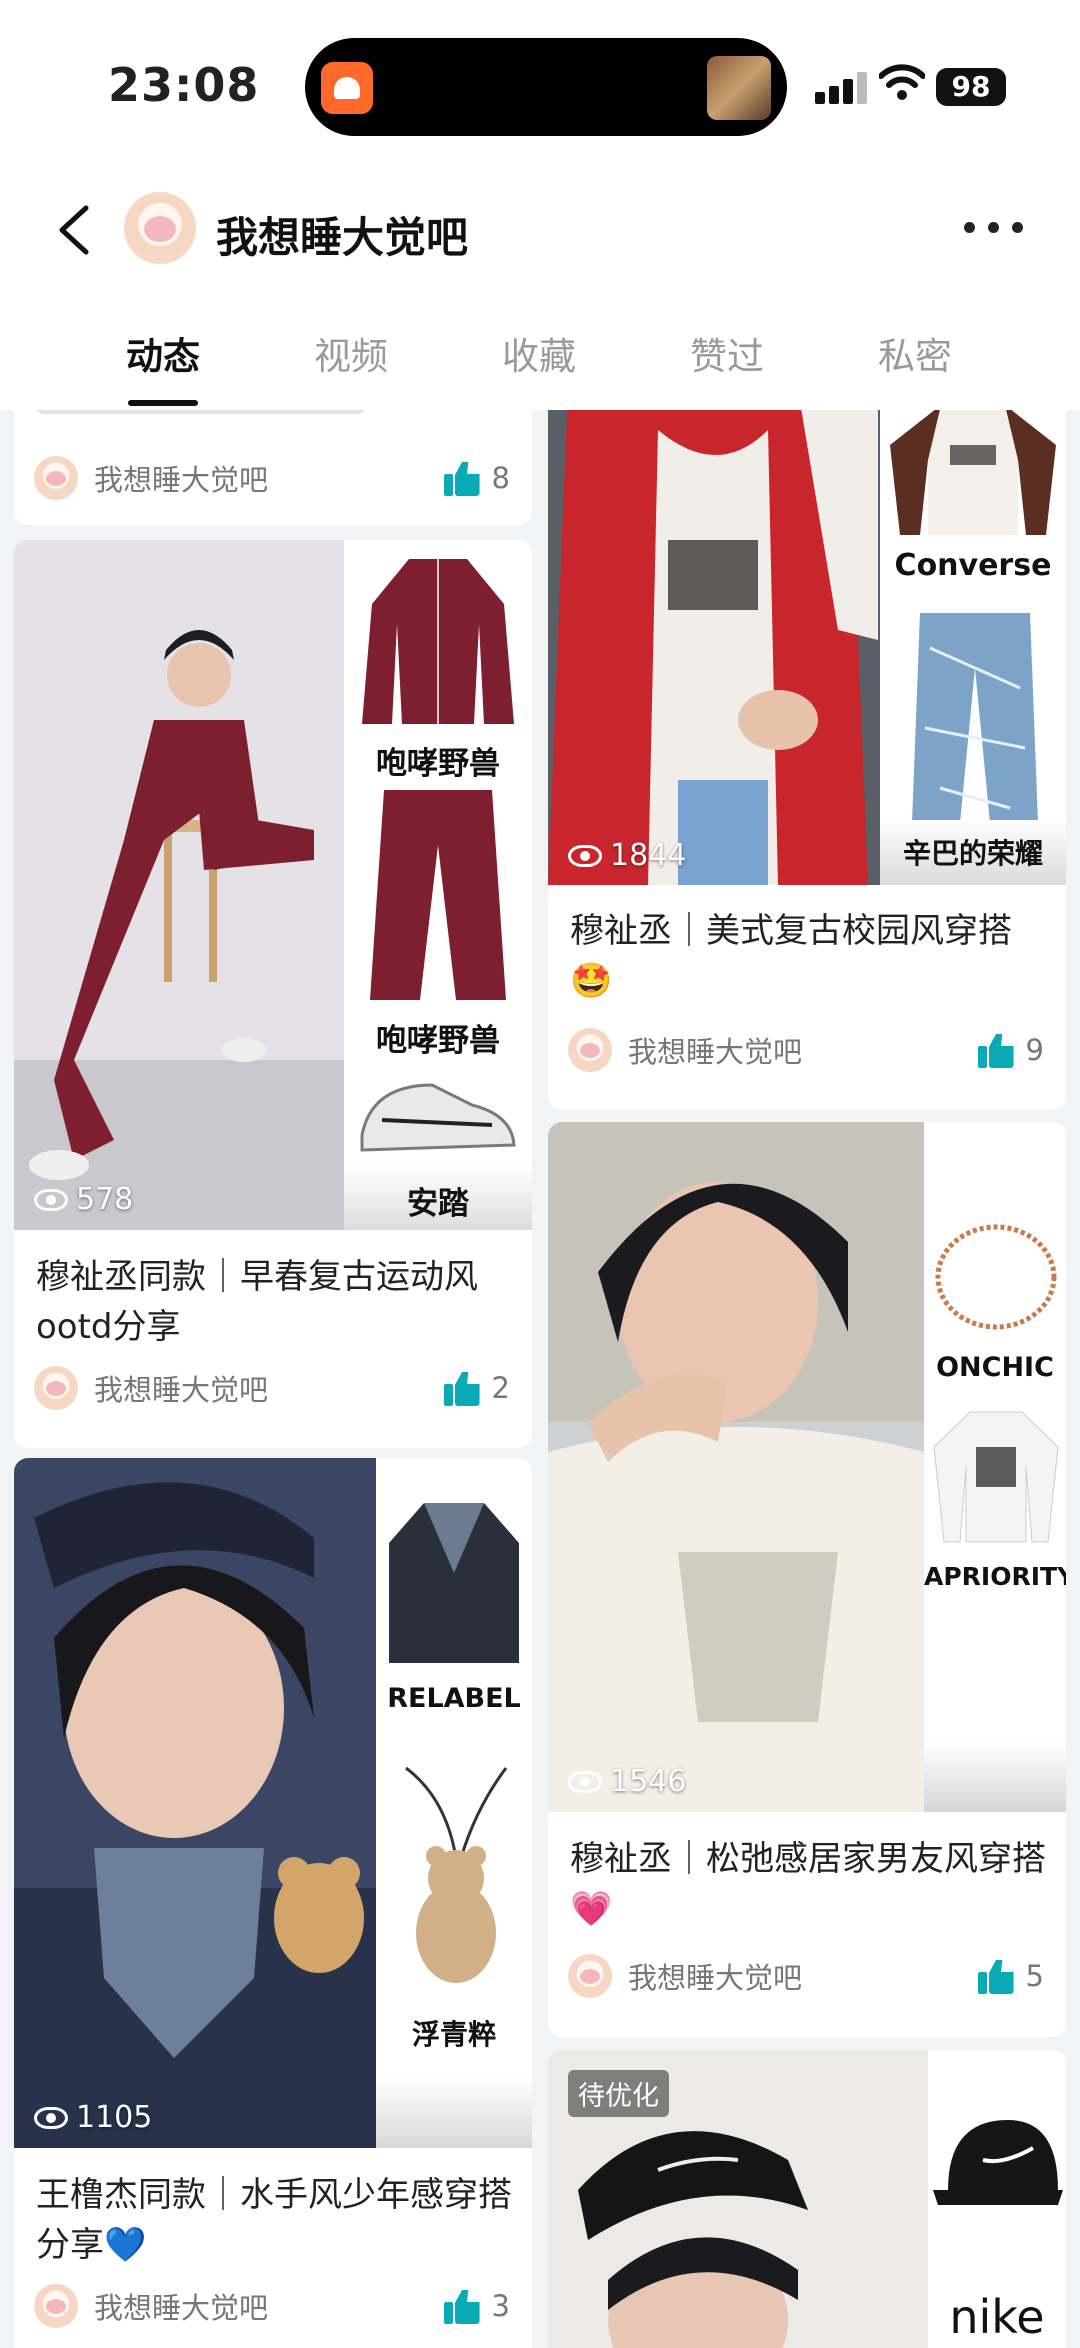 Image resolution: width=1080 pixels, height=2348 pixels. I want to click on view-count-value: 1105, so click(114, 2117).